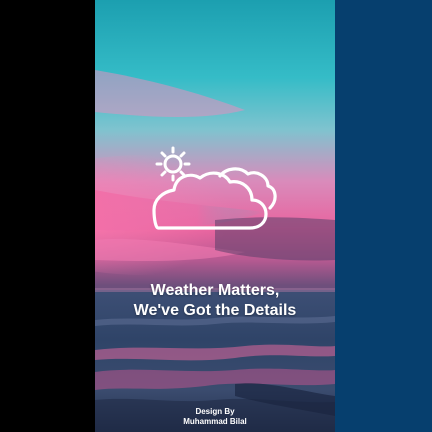 This screenshot has width=432, height=432. Describe the element at coordinates (215, 411) in the screenshot. I see `credit-line-1: Design By` at that location.